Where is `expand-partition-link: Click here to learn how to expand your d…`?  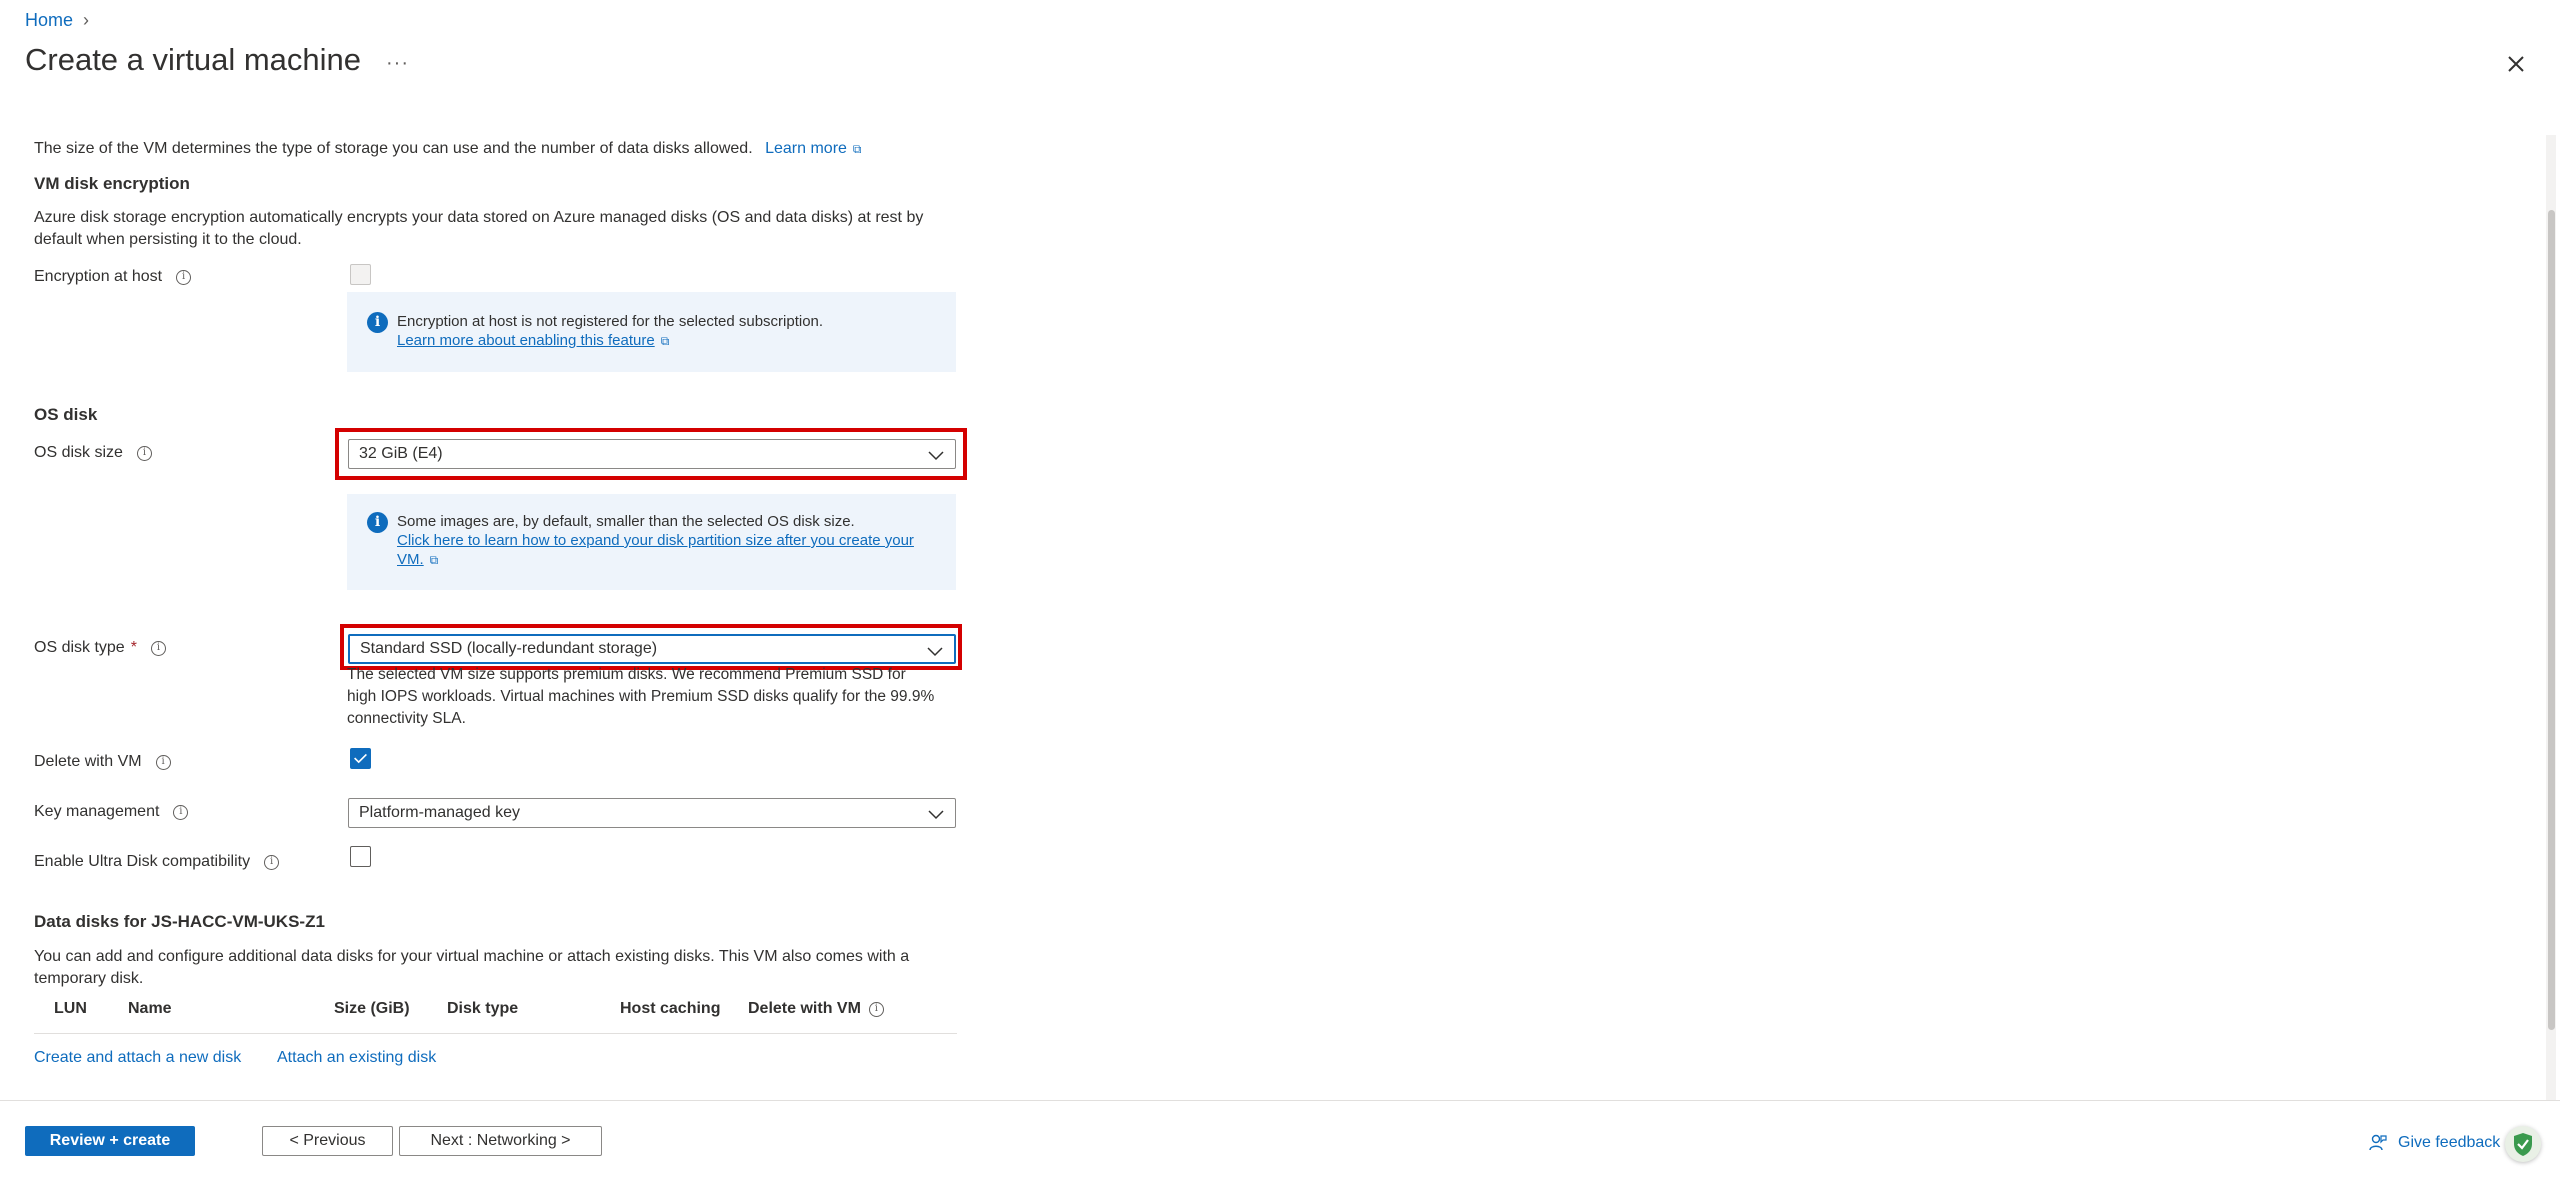
expand-partition-link: Click here to learn how to expand your d… is located at coordinates (655, 540).